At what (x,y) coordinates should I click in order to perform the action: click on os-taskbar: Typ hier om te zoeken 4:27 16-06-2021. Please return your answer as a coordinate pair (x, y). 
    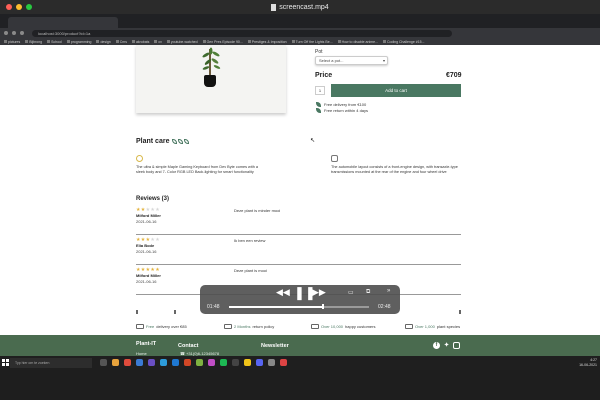
    Looking at the image, I should click on (300, 363).